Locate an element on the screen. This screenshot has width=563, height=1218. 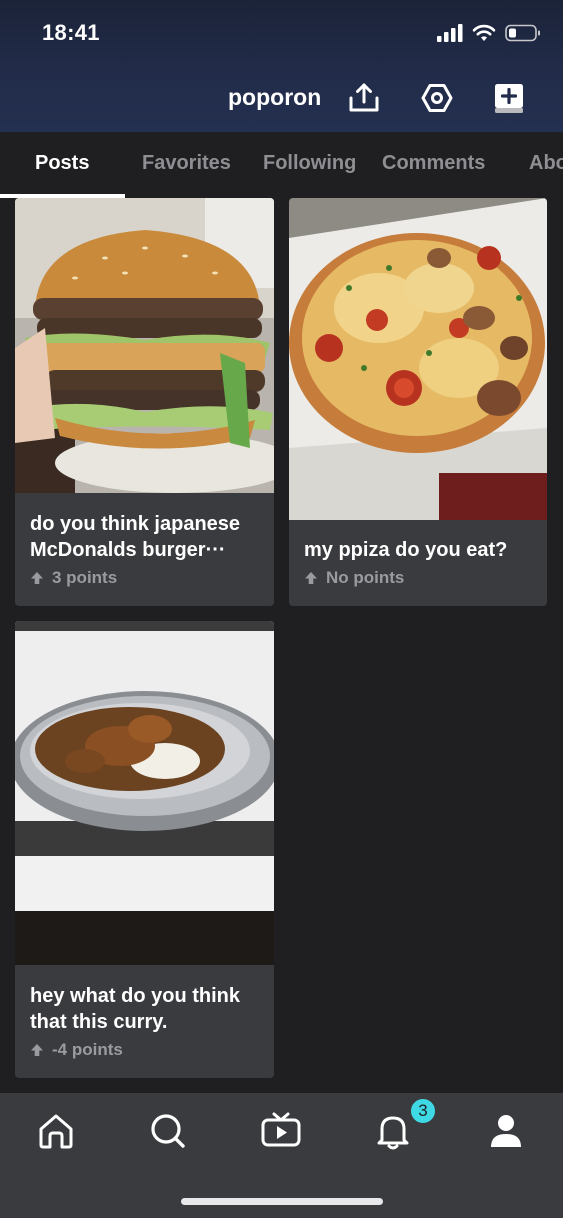
signal-icon is located at coordinates (450, 33).